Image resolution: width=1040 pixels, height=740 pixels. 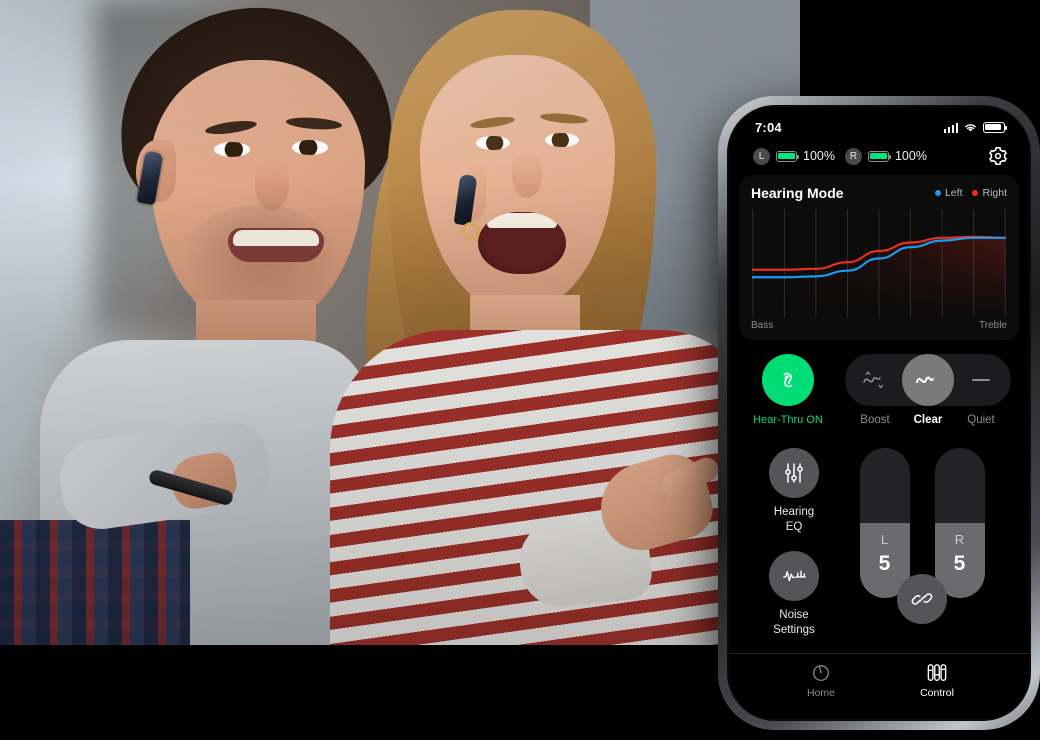 I want to click on tab-control-label: Control, so click(x=937, y=693).